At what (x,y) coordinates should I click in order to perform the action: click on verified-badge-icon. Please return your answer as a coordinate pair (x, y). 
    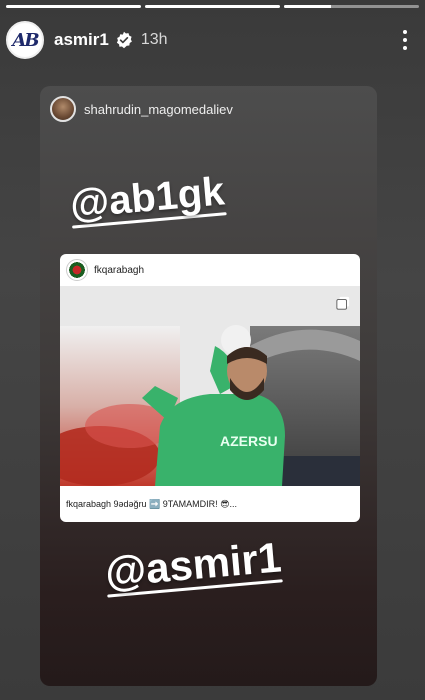
    Looking at the image, I should click on (124, 40).